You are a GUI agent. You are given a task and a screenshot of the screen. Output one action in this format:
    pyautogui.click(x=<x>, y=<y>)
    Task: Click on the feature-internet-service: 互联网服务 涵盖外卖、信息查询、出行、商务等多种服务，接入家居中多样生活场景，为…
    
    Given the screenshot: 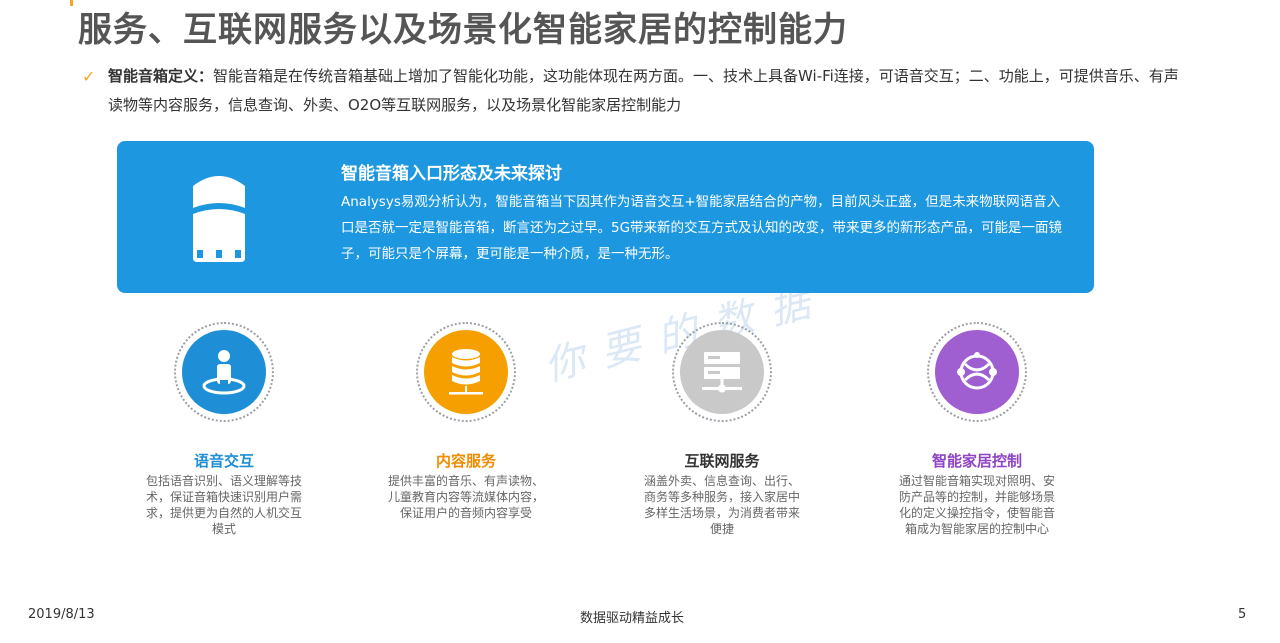 What is the action you would take?
    pyautogui.click(x=722, y=429)
    